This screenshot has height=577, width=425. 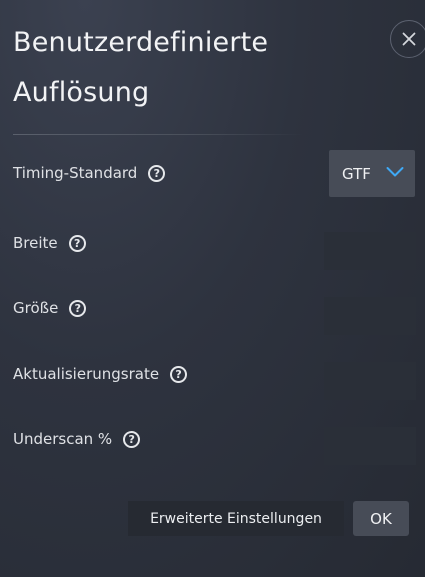 I want to click on advanced-settings-button: Erweiterte Einstellungen, so click(x=236, y=518).